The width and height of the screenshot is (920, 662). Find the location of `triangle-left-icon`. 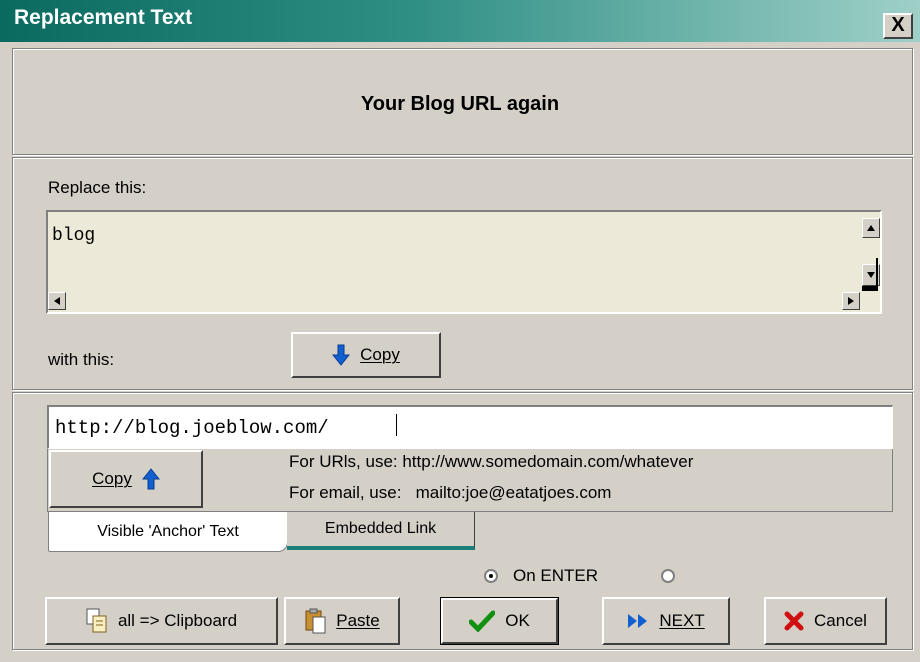

triangle-left-icon is located at coordinates (57, 301).